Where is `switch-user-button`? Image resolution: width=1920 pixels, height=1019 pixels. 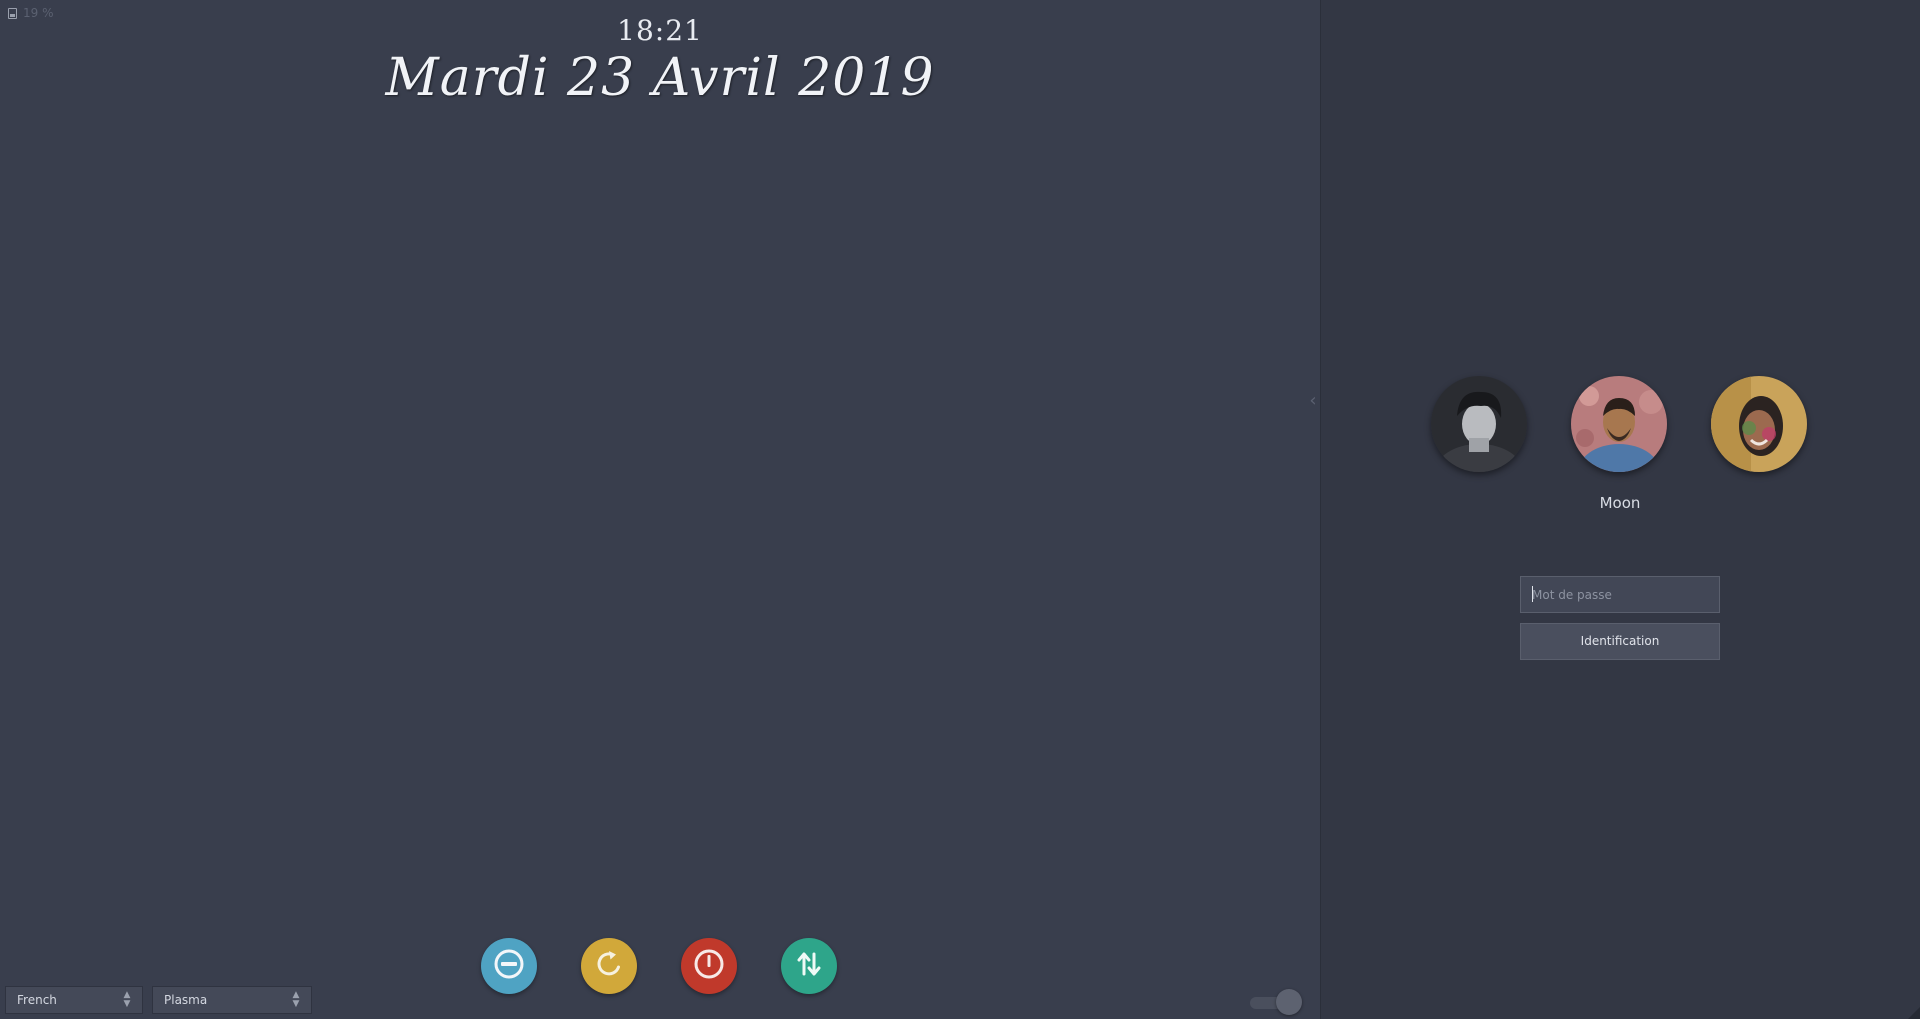
switch-user-button is located at coordinates (809, 966).